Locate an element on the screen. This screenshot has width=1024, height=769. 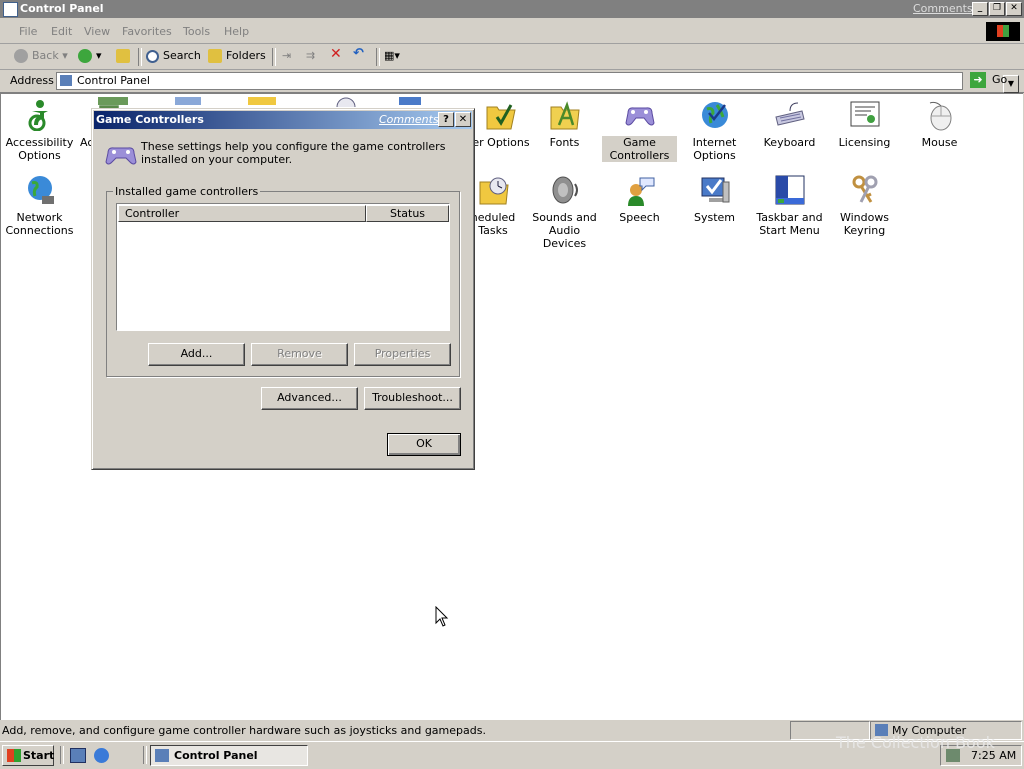
properties-button: Properties is located at coordinates (402, 354).